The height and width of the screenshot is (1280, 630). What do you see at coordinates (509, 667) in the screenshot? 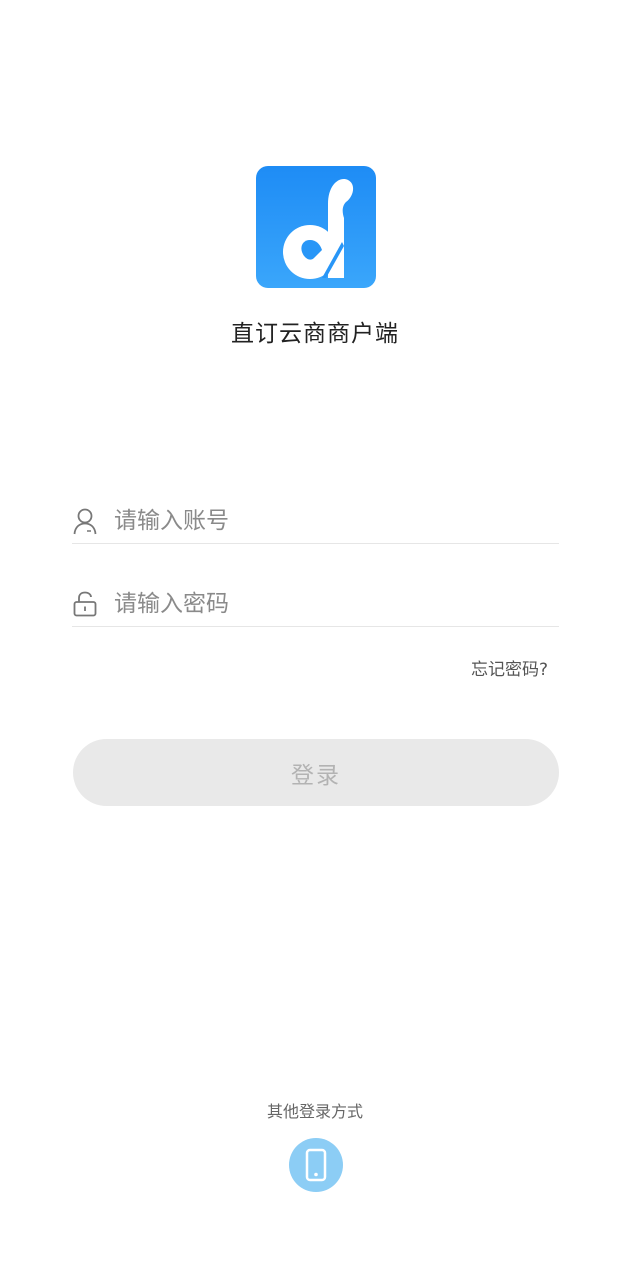
I see `forgot-password-link: 忘记密码?` at bounding box center [509, 667].